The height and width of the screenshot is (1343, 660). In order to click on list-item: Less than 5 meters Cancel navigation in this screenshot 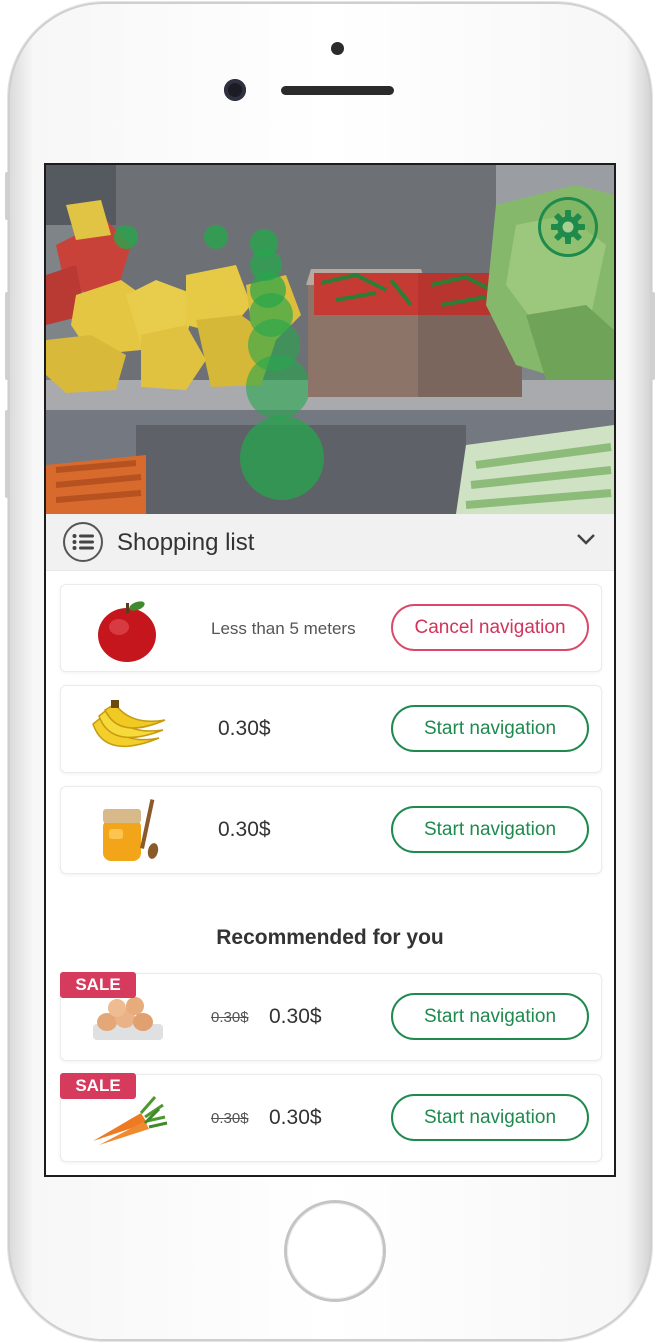, I will do `click(331, 628)`.